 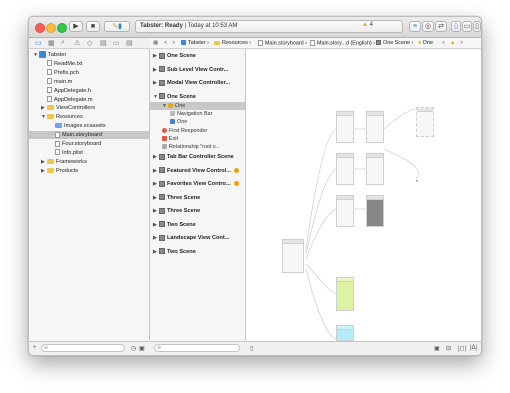 I want to click on source-control-filter-icon: ▣, so click(x=142, y=348).